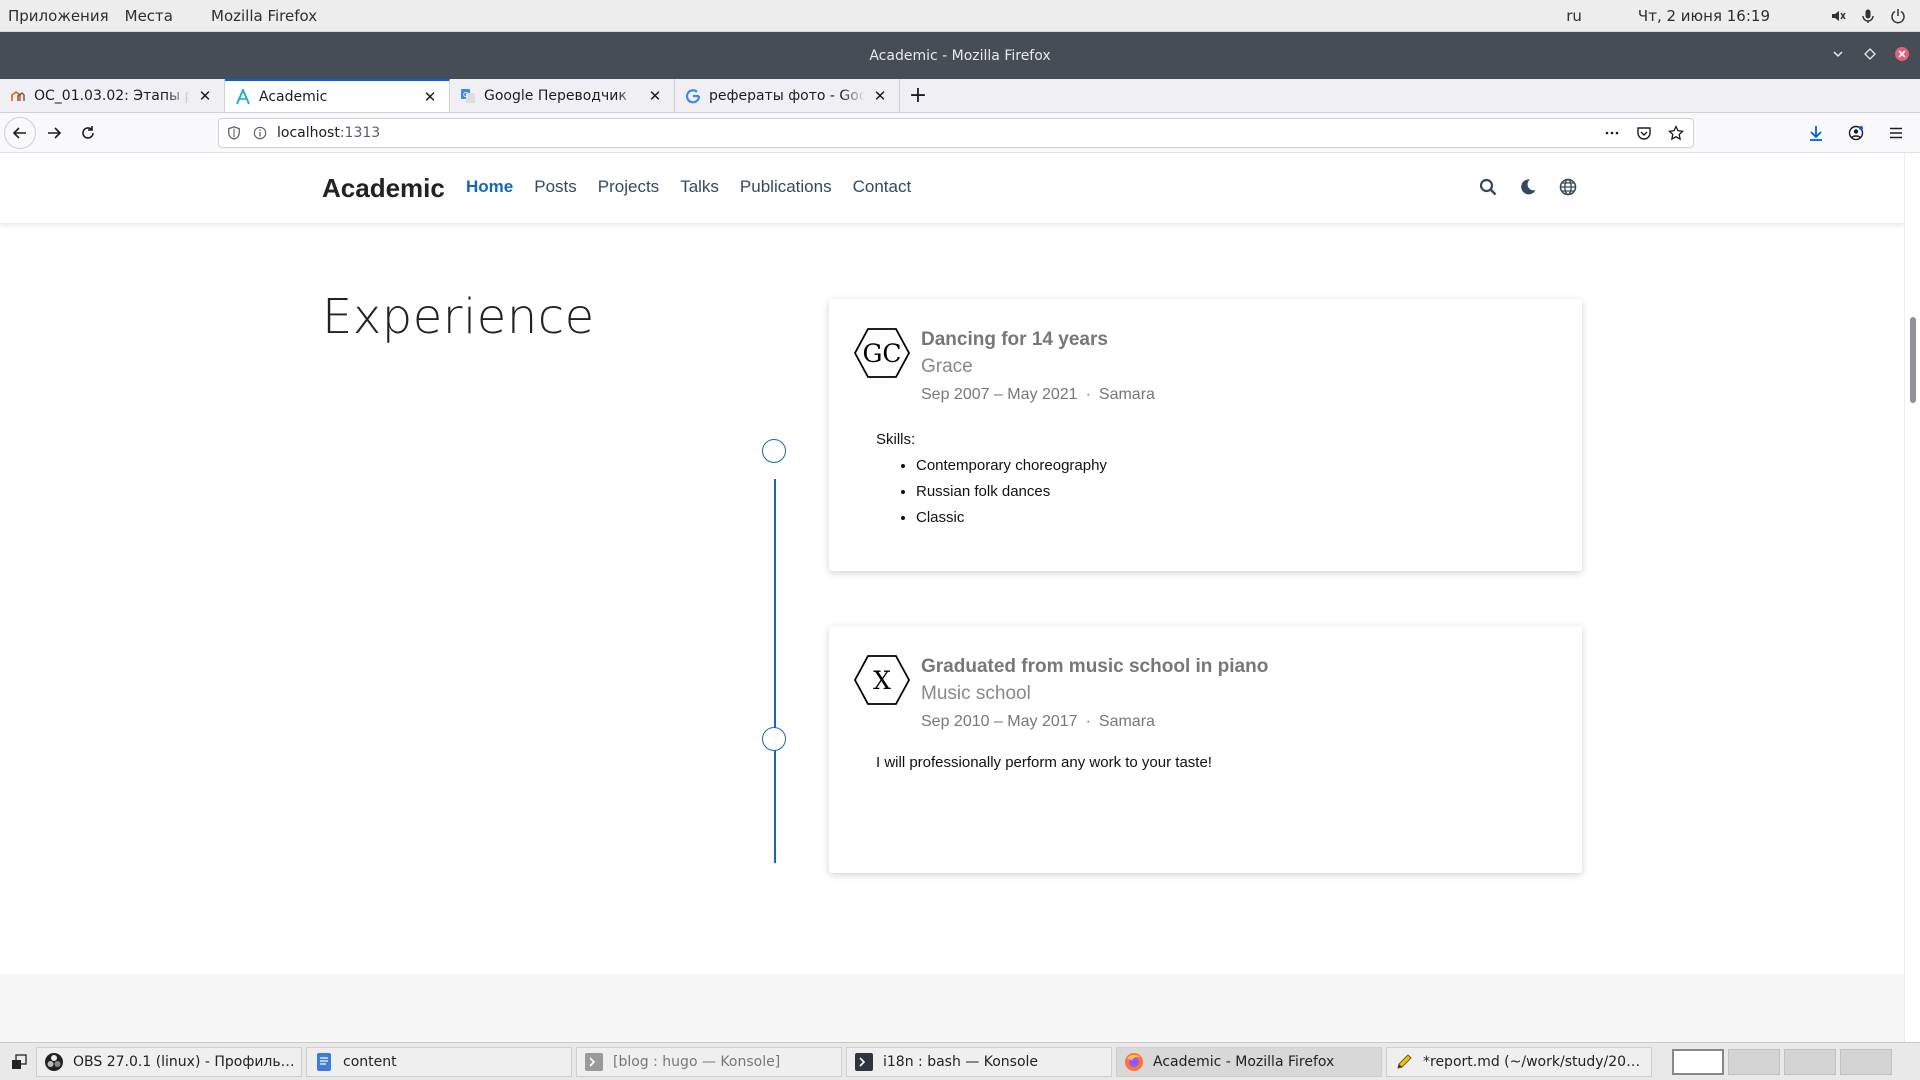 The image size is (1920, 1080). Describe the element at coordinates (786, 187) in the screenshot. I see `menu-publications: Publications` at that location.